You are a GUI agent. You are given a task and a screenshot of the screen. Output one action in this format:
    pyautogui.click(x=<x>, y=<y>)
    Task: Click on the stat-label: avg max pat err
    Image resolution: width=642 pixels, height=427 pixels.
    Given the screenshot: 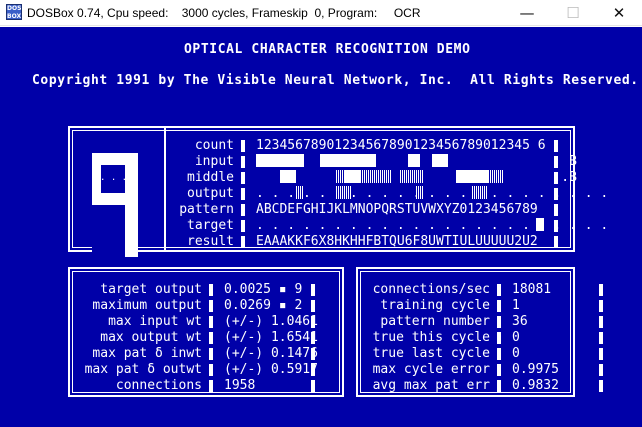 What is the action you would take?
    pyautogui.click(x=431, y=385)
    